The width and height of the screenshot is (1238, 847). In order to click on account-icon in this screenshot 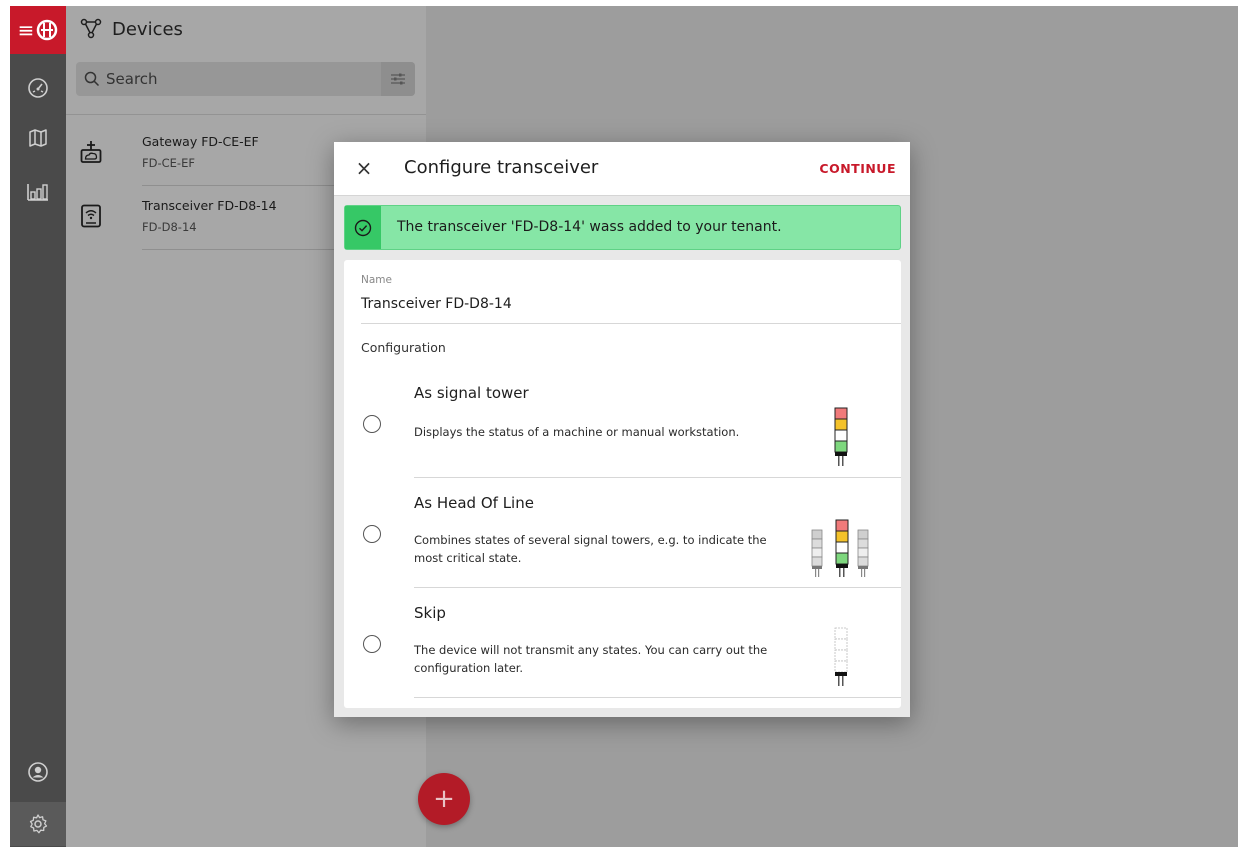, I will do `click(38, 772)`.